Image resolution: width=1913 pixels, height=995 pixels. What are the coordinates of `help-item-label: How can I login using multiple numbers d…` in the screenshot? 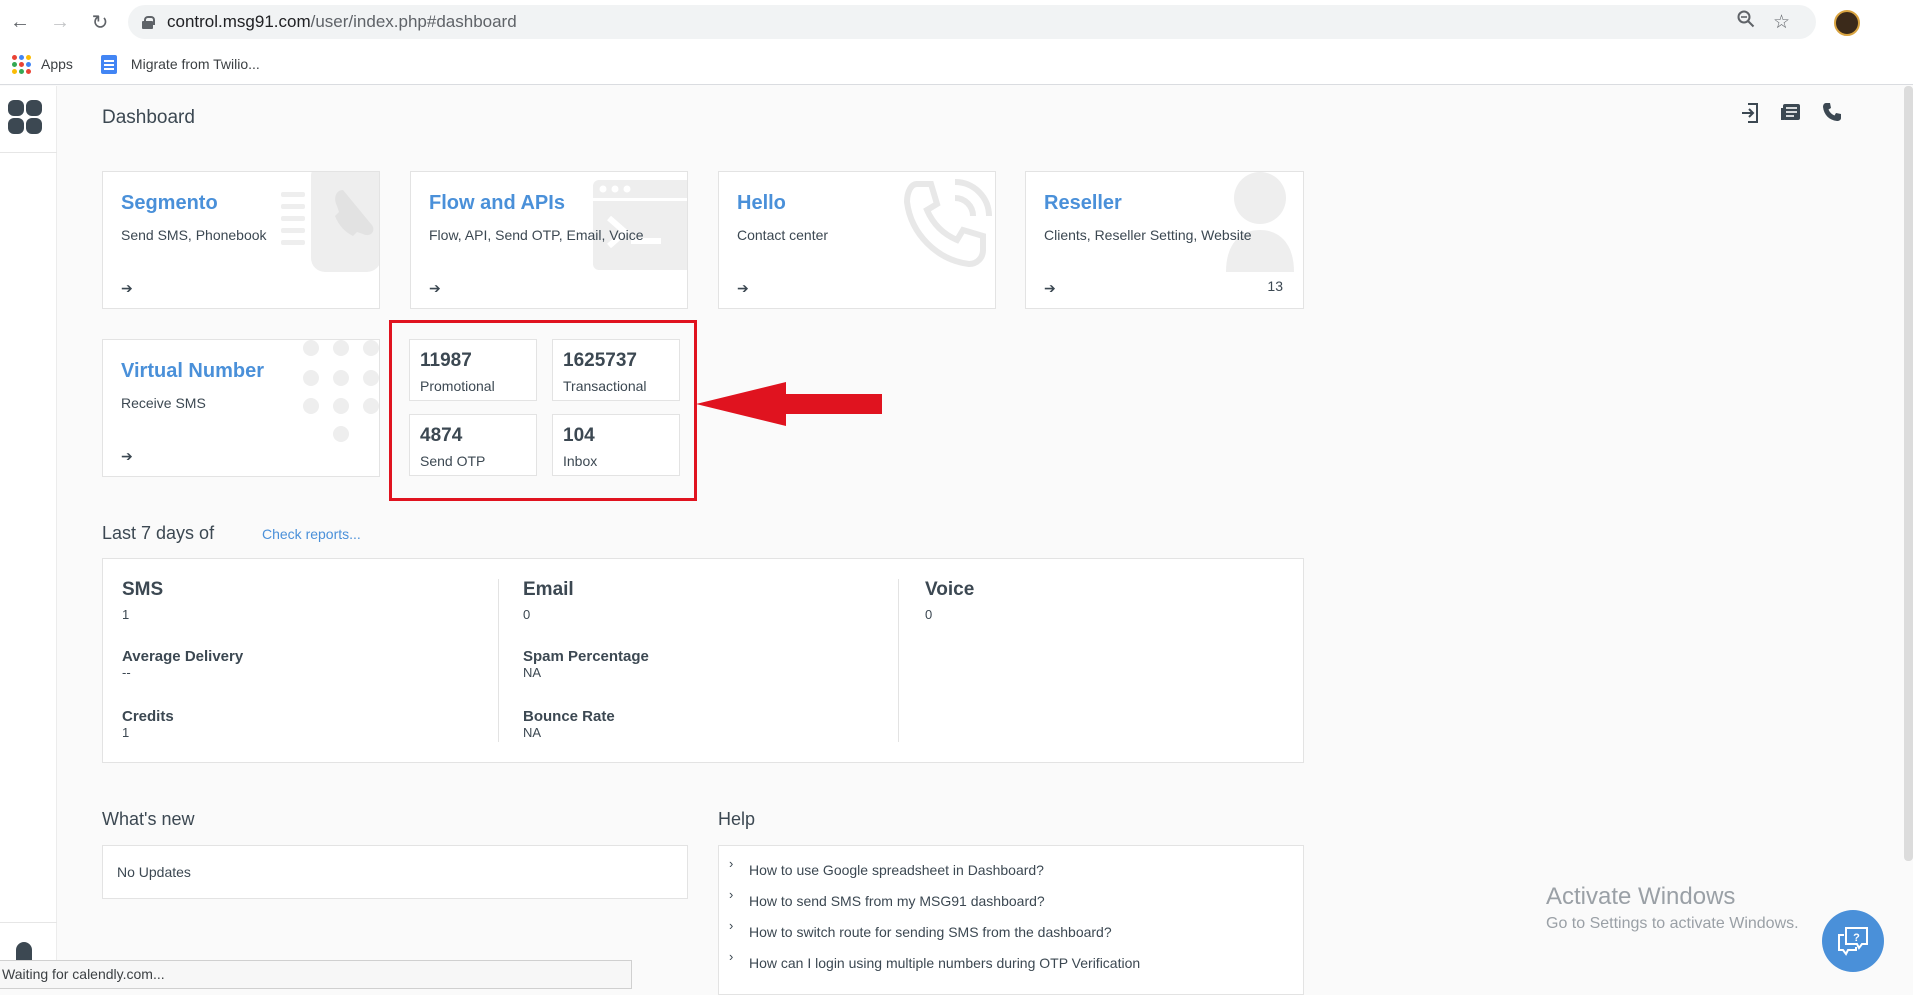 It's located at (944, 963).